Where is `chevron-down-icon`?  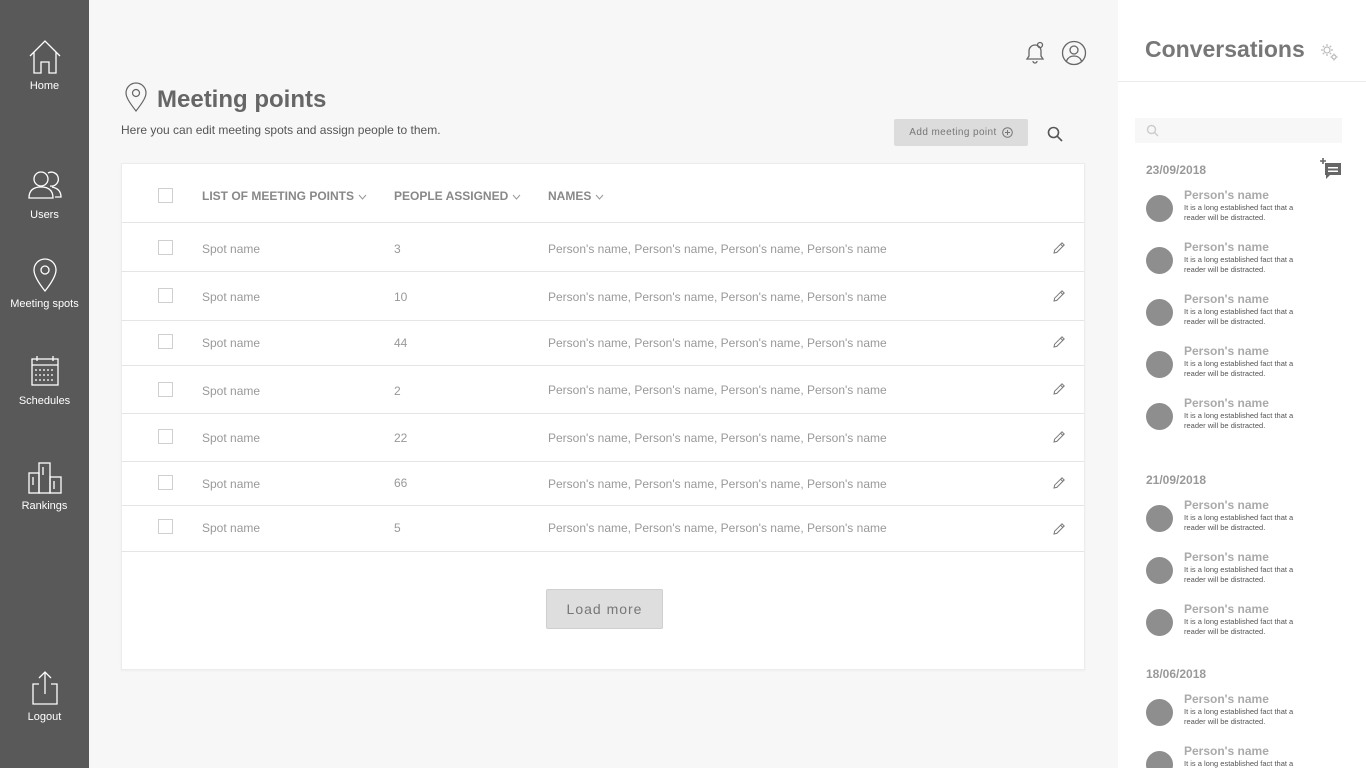
chevron-down-icon is located at coordinates (516, 197).